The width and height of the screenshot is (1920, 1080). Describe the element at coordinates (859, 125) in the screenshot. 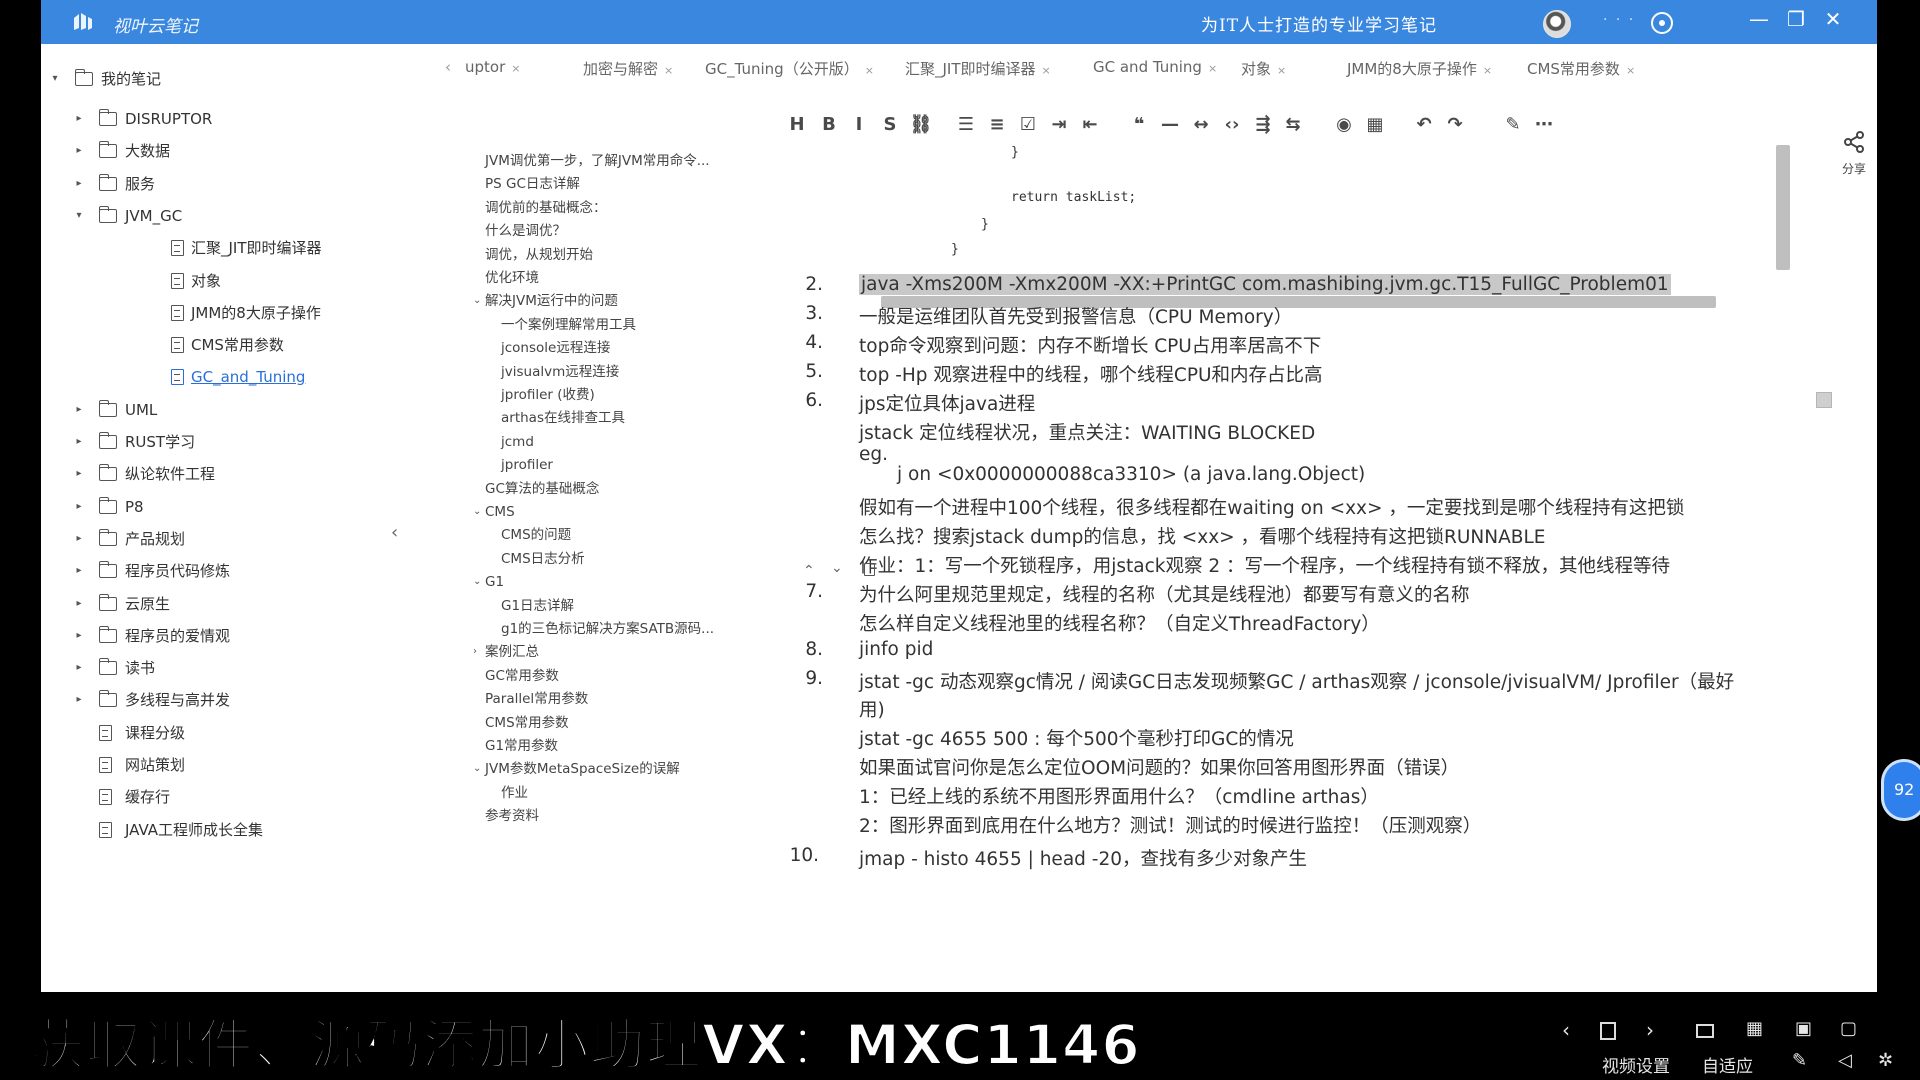

I see `italic-icon: I` at that location.